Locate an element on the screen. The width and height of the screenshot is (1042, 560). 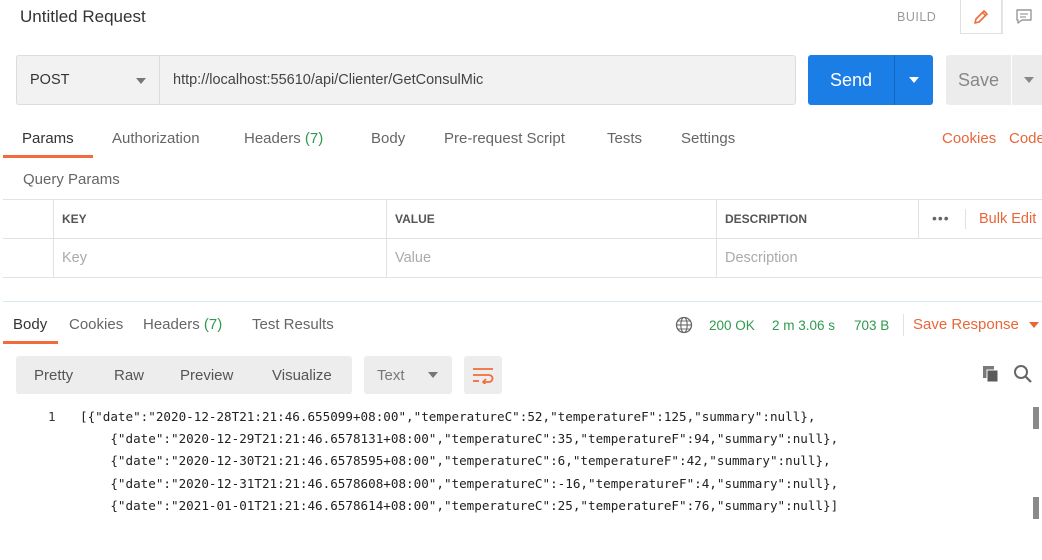
pencil-icon is located at coordinates (981, 16).